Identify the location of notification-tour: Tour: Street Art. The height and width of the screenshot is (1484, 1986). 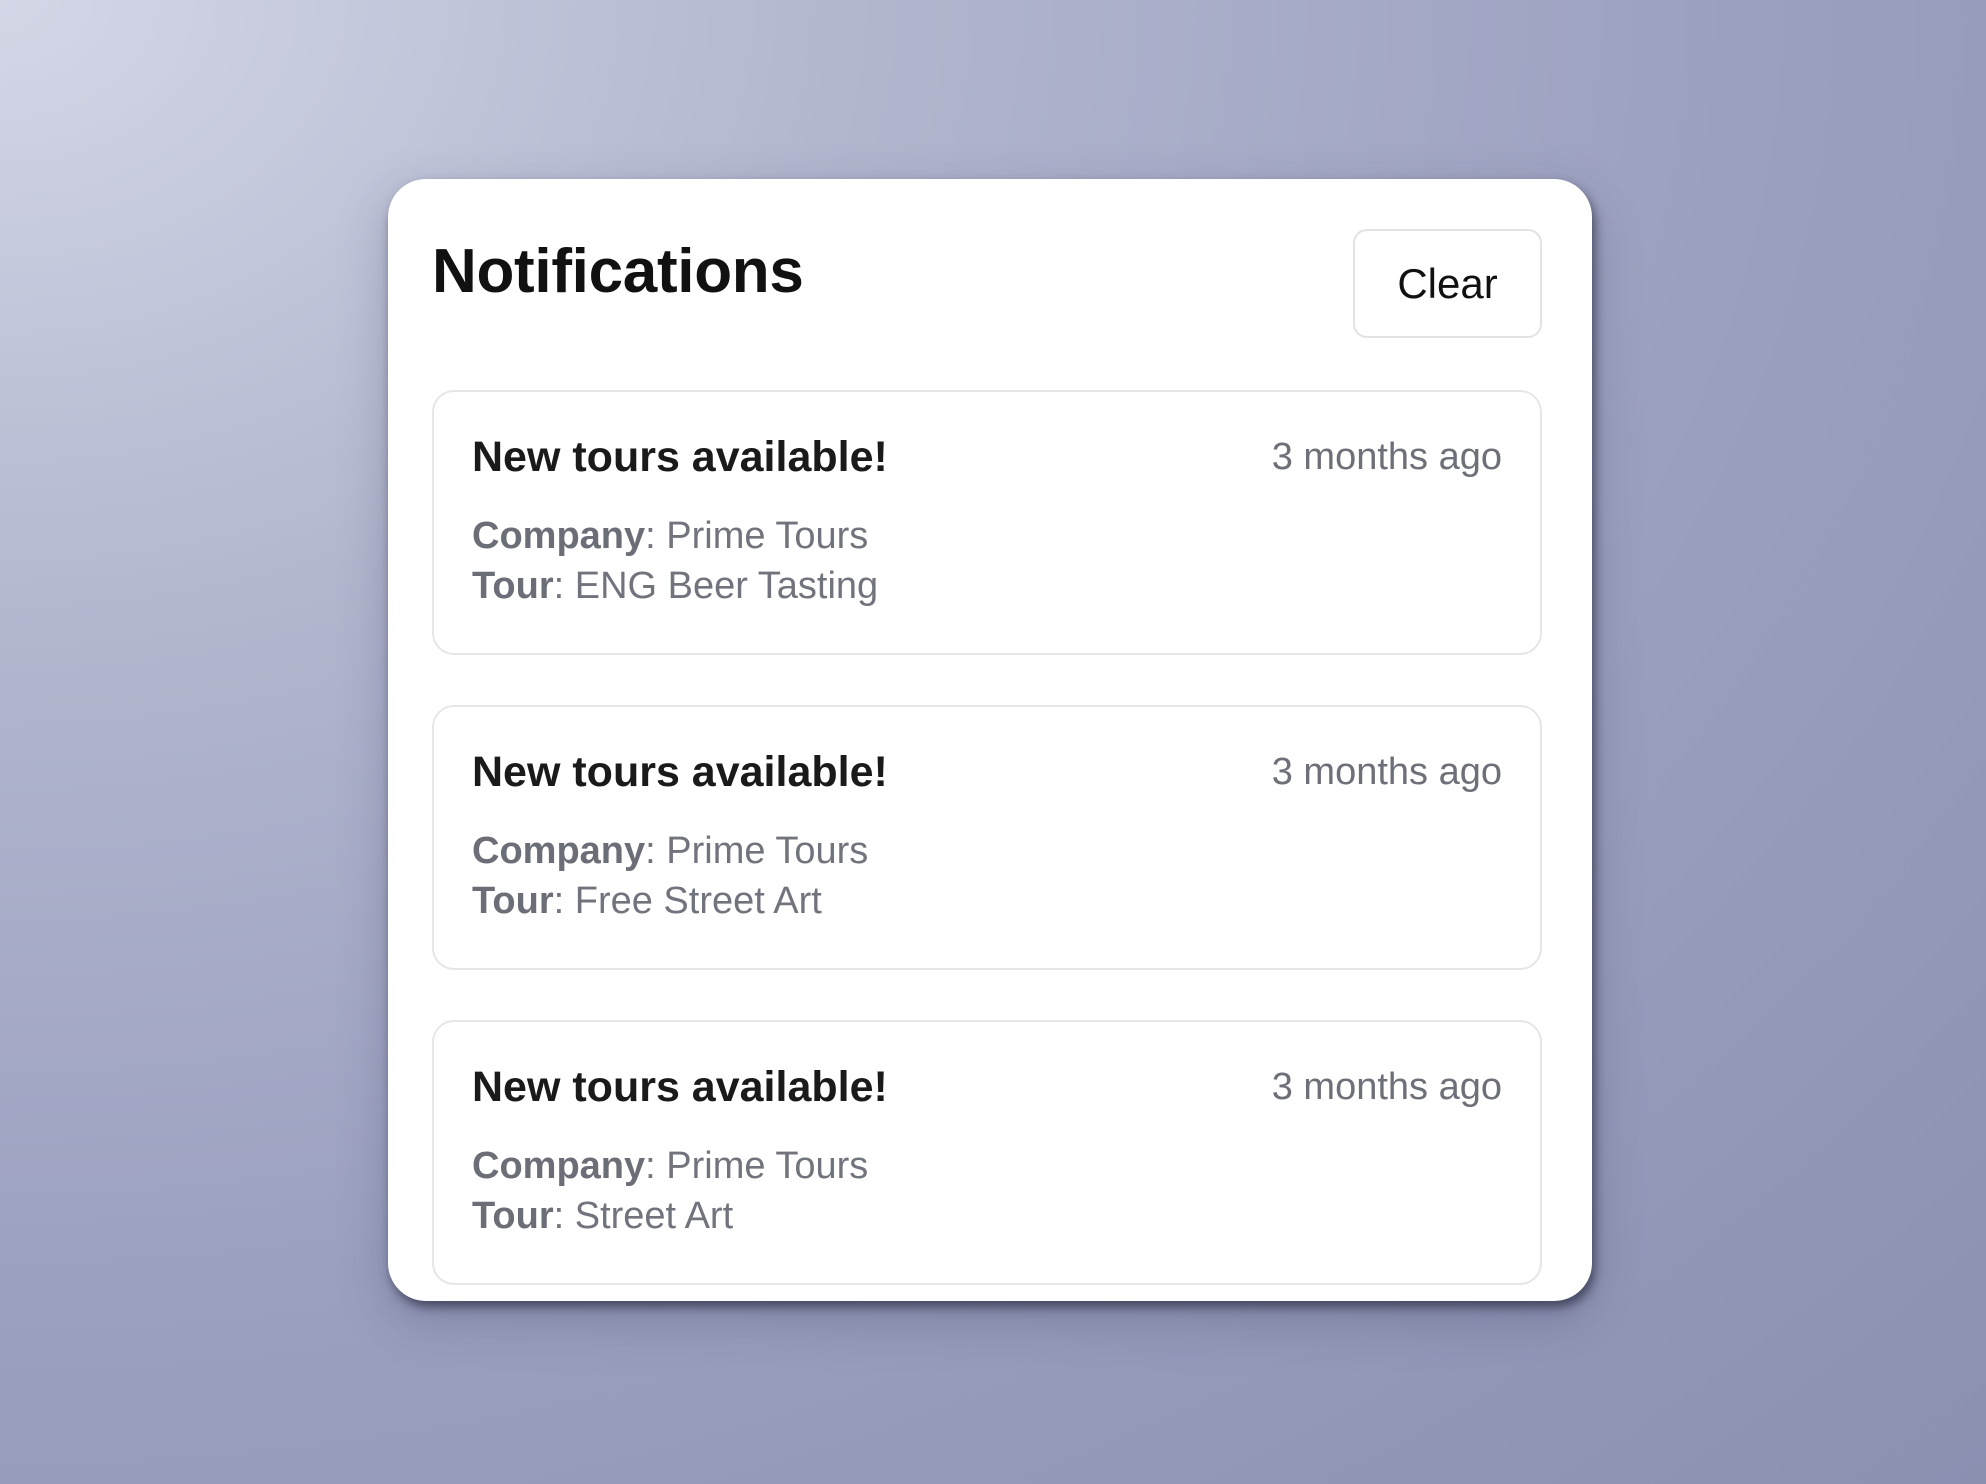
(603, 1216).